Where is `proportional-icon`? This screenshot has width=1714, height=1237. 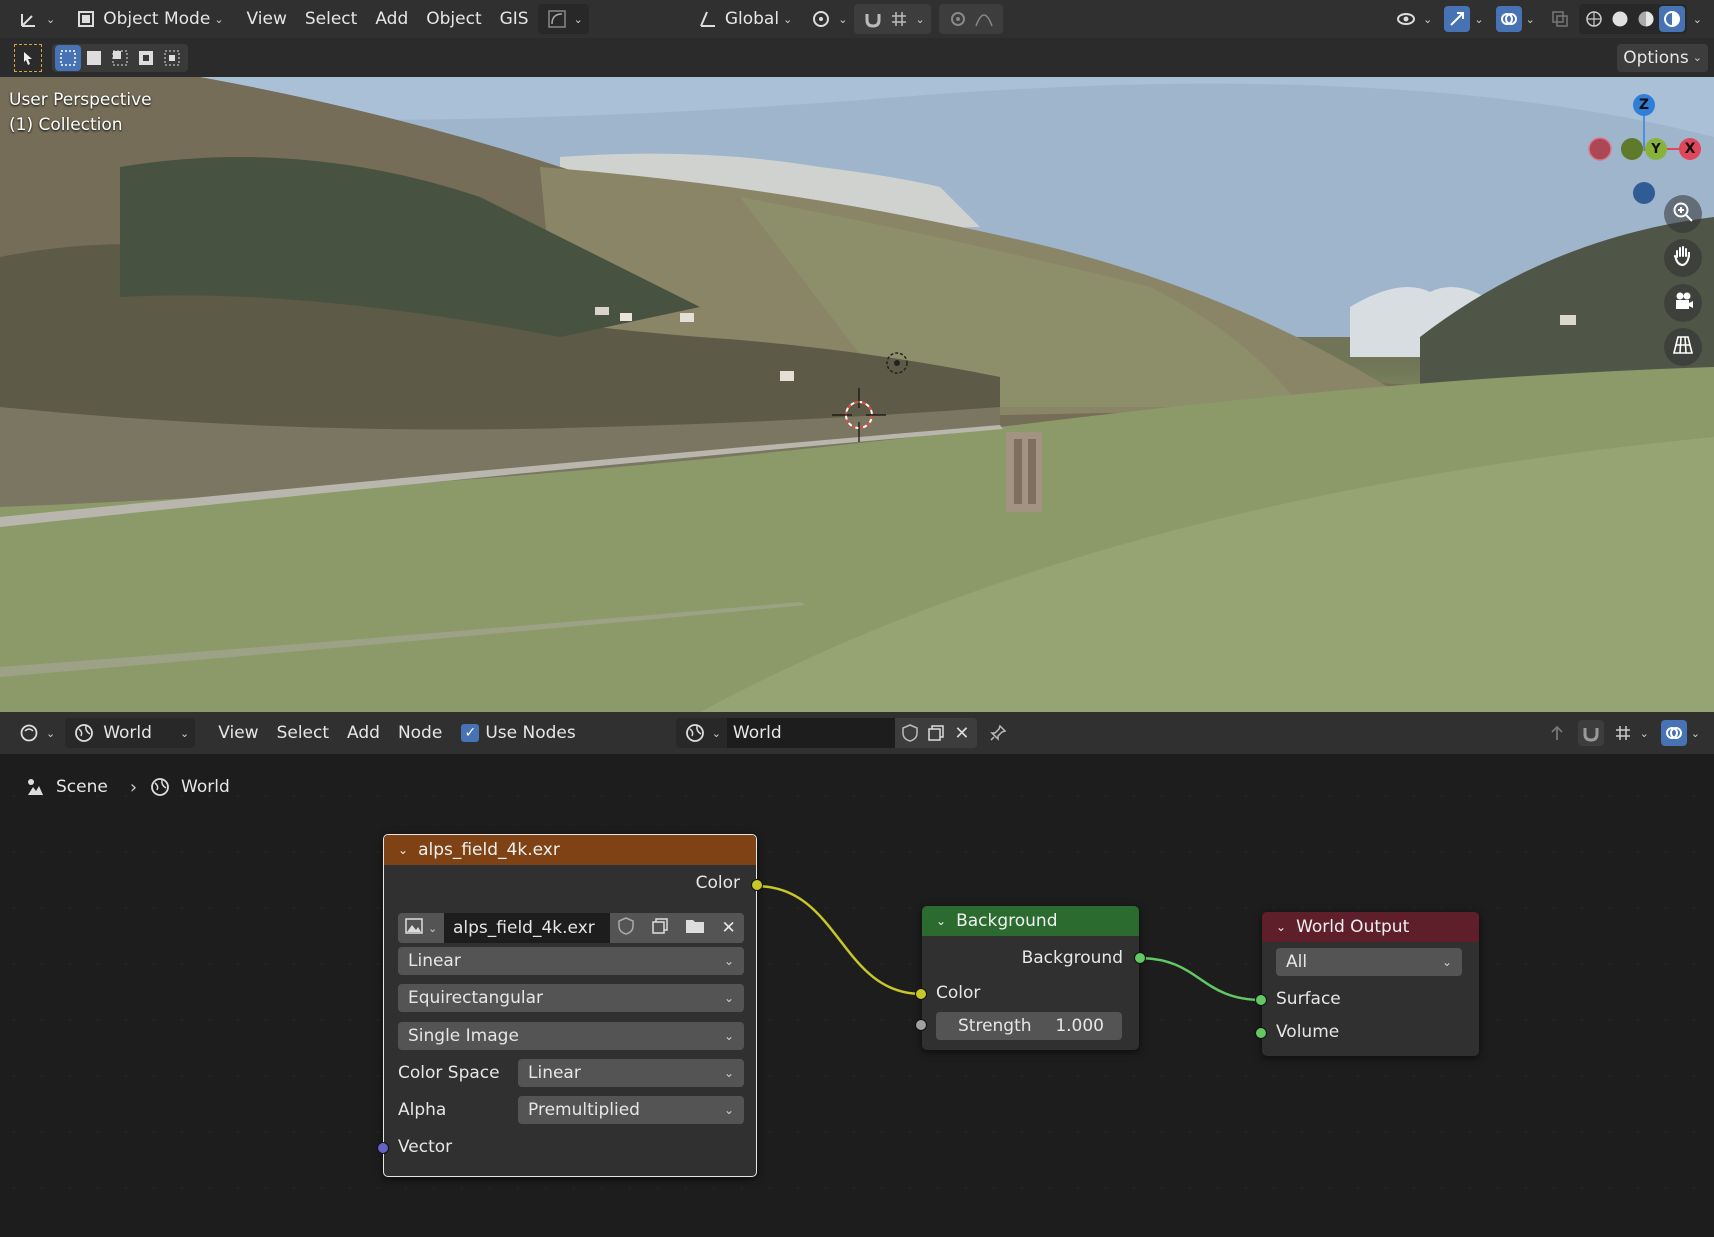 proportional-icon is located at coordinates (958, 19).